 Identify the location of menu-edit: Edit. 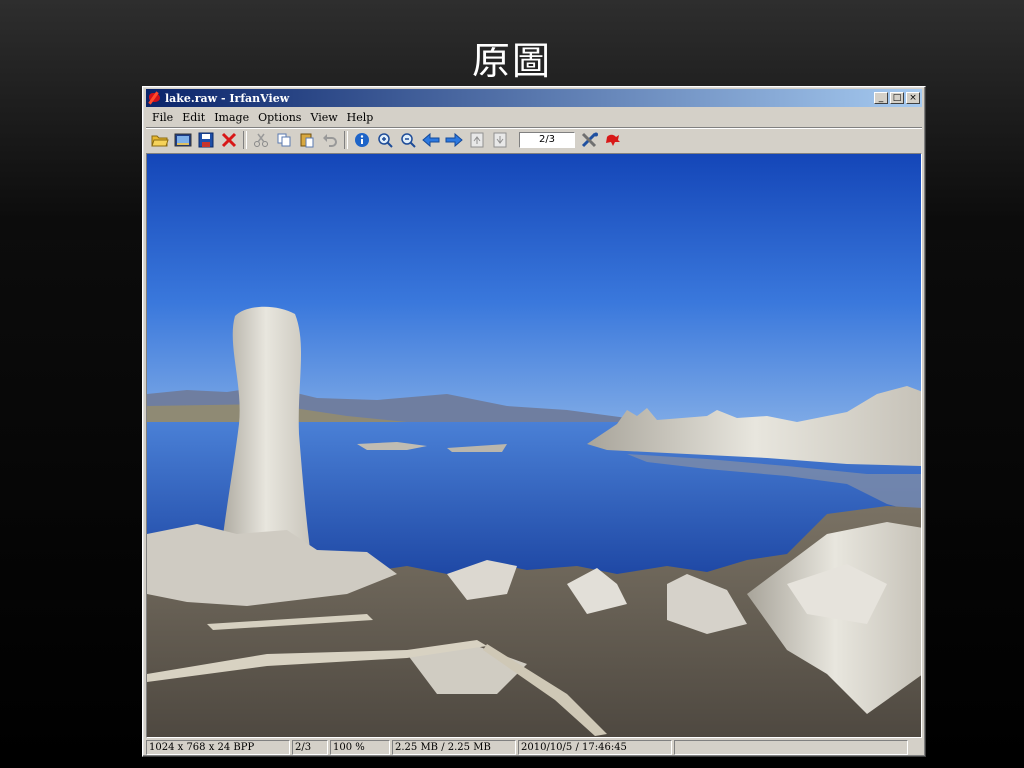
(193, 117).